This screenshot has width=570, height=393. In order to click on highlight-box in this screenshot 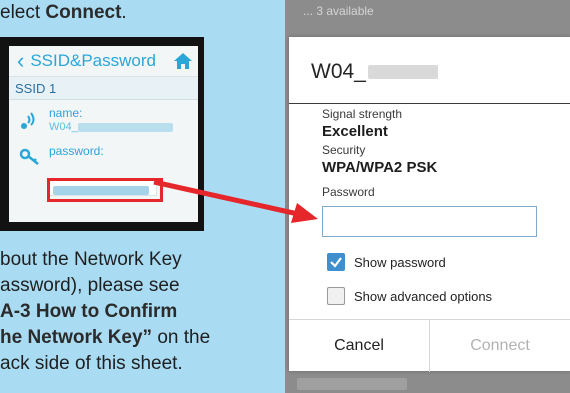, I will do `click(105, 190)`.